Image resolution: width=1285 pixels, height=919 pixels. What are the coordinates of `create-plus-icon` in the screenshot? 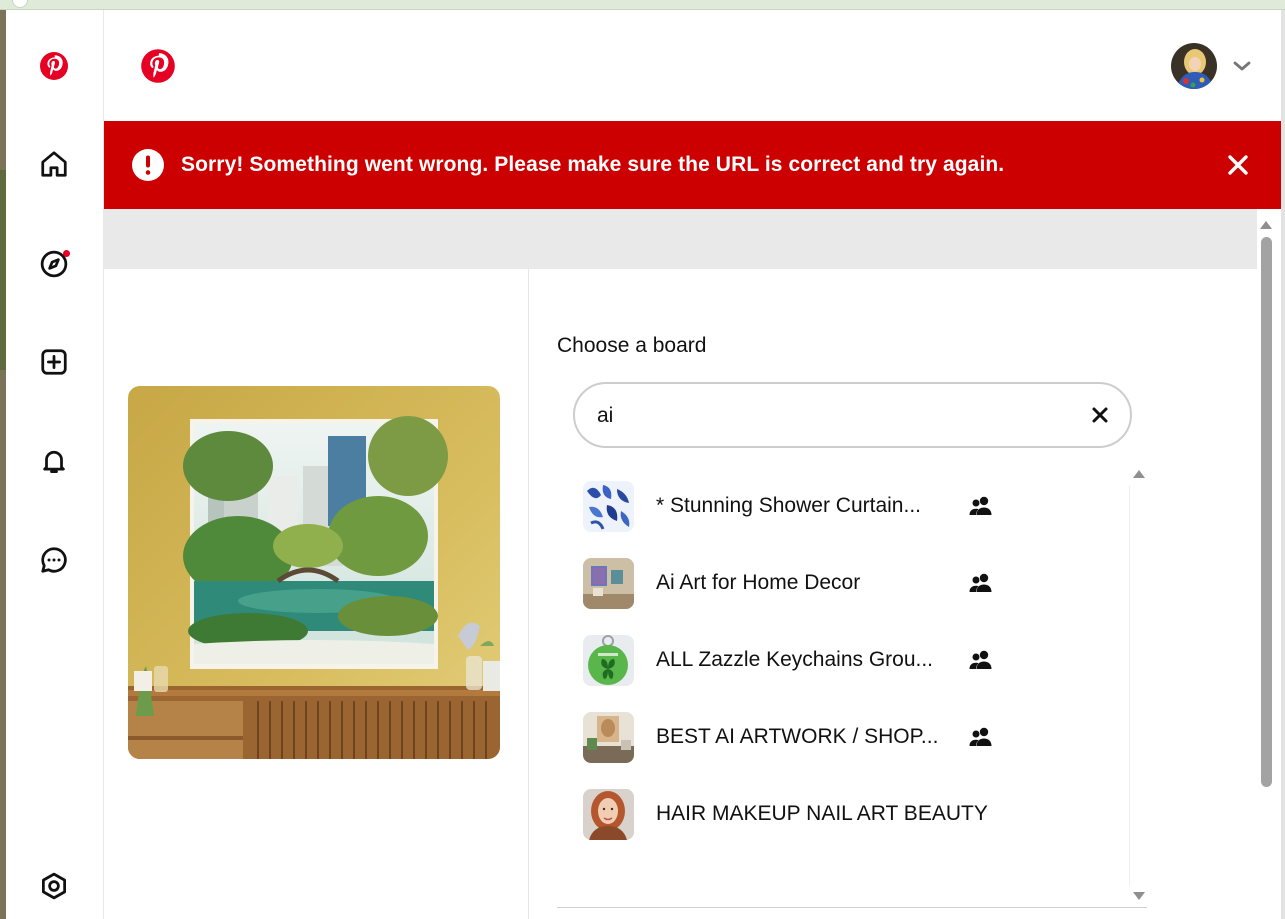 It's located at (54, 362).